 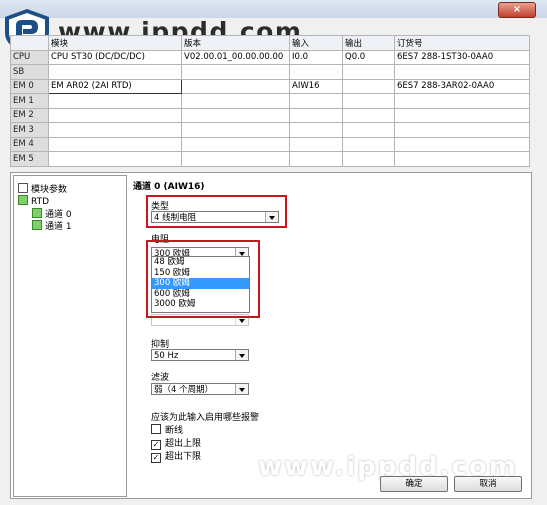 What do you see at coordinates (414, 484) in the screenshot?
I see `ok-button: 确定` at bounding box center [414, 484].